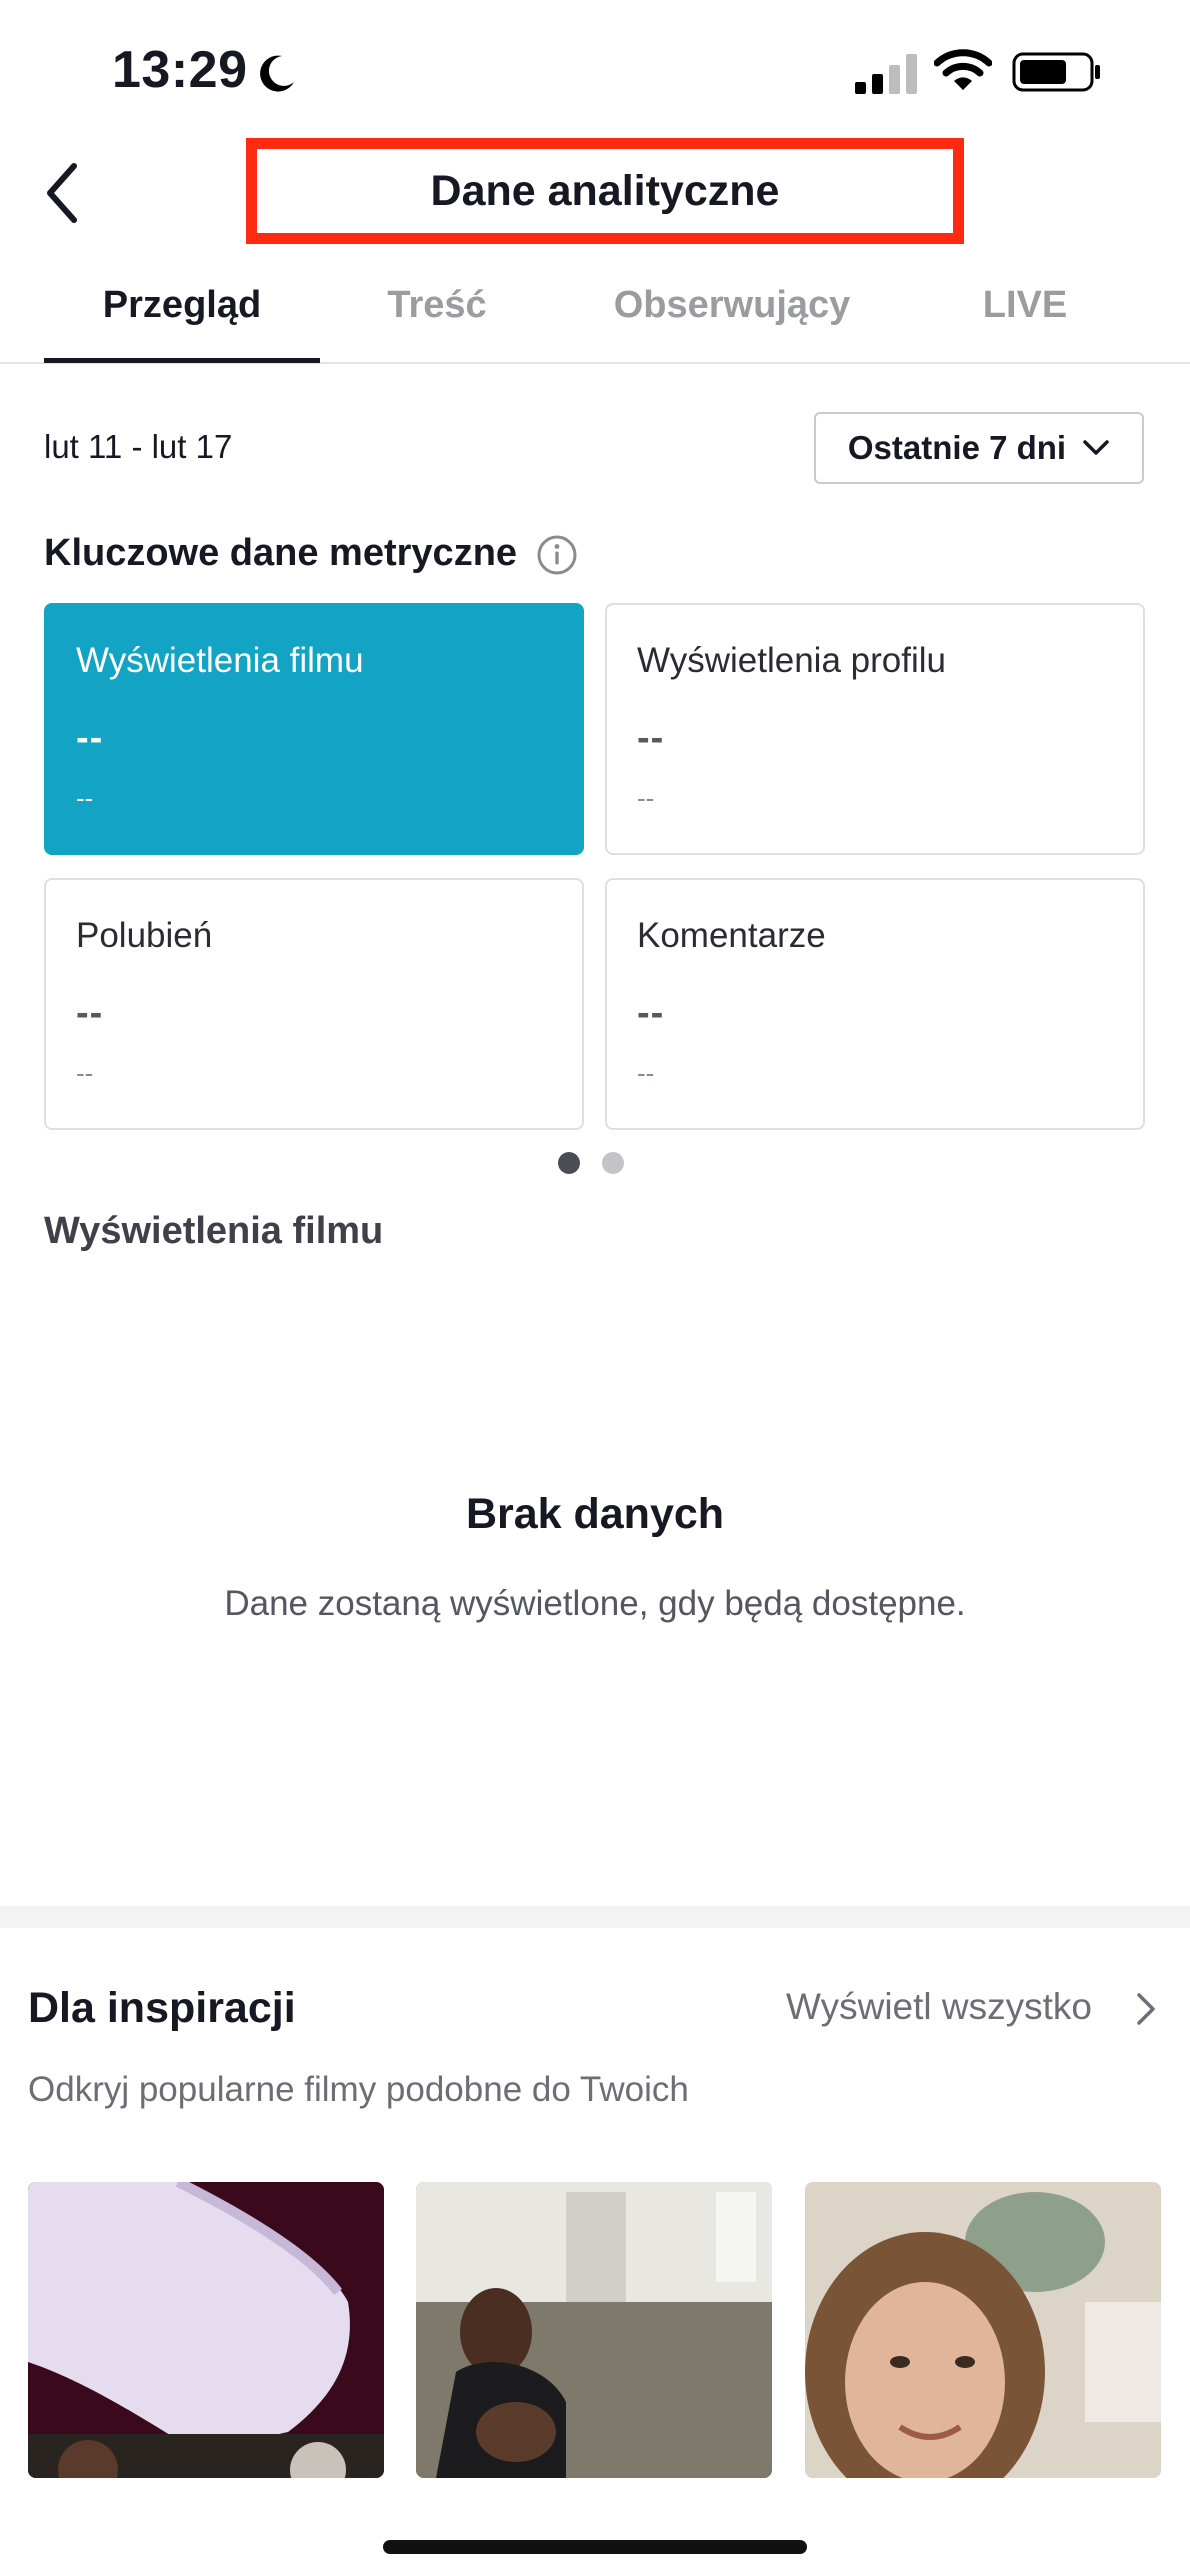 Image resolution: width=1190 pixels, height=2573 pixels. What do you see at coordinates (1096, 447) in the screenshot?
I see `chevron-down-icon` at bounding box center [1096, 447].